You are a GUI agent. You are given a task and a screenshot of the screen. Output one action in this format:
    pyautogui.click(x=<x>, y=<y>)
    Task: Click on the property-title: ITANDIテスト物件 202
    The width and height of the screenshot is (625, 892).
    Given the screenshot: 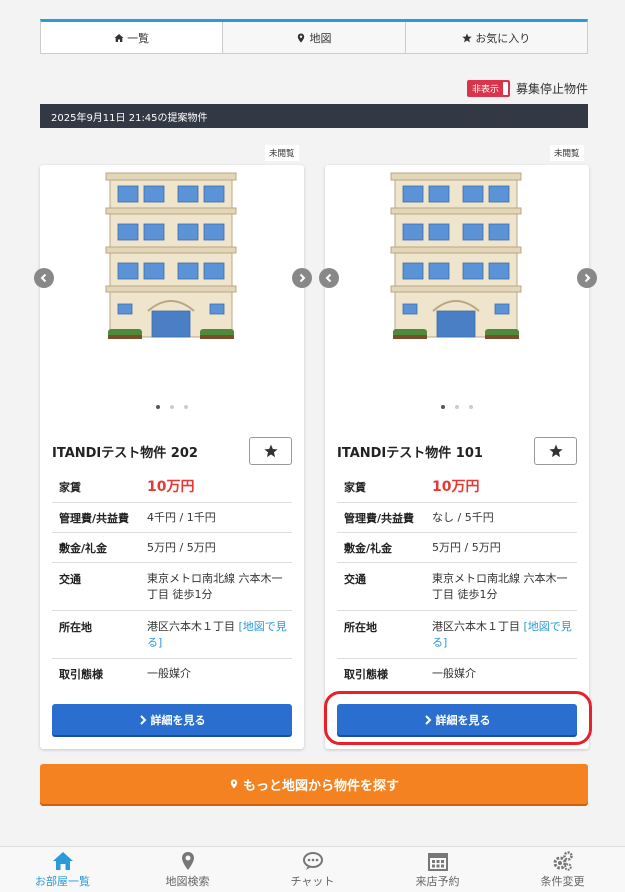 What is the action you would take?
    pyautogui.click(x=125, y=453)
    